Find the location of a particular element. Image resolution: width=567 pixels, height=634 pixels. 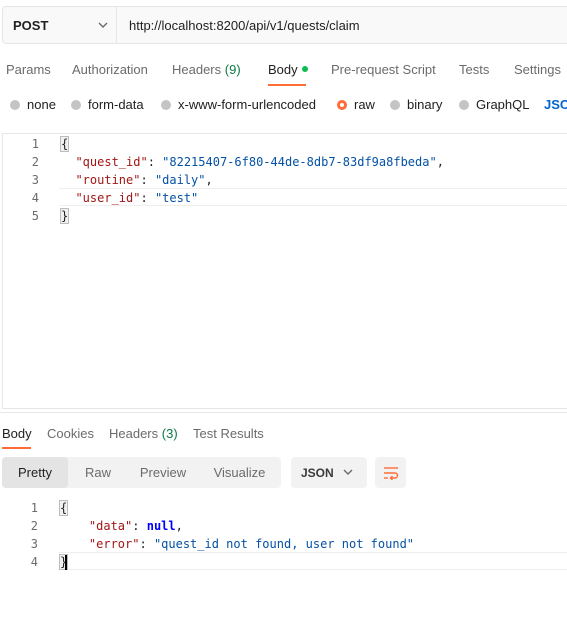

view-mode-segmented-control: Pretty Raw Preview Visualize is located at coordinates (141, 472).